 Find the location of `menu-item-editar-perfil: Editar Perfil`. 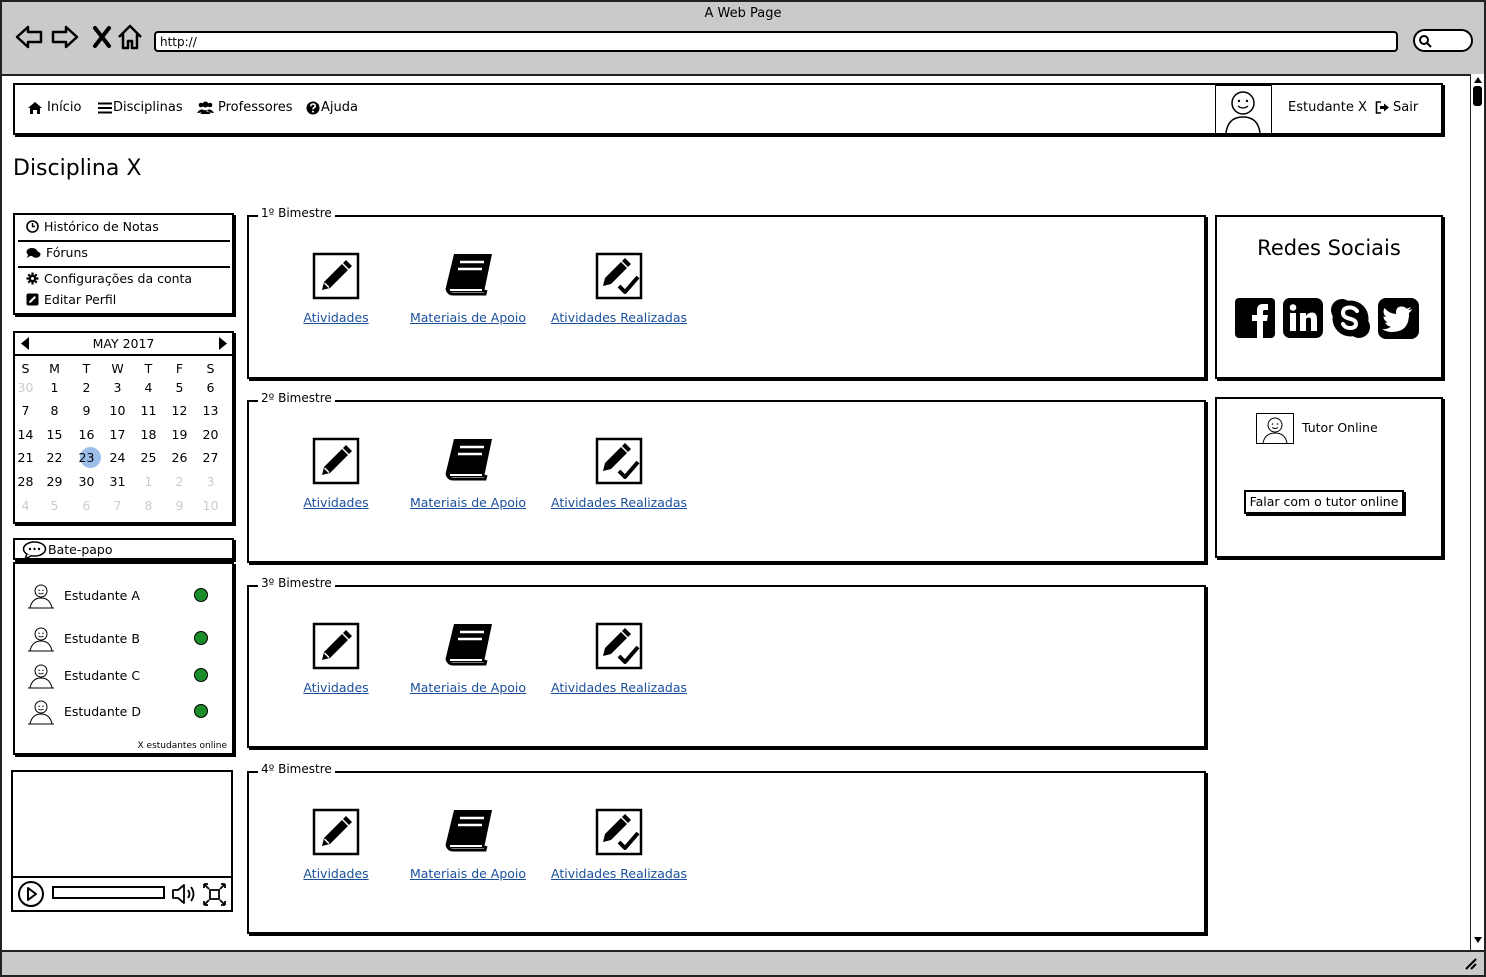

menu-item-editar-perfil: Editar Perfil is located at coordinates (71, 299).